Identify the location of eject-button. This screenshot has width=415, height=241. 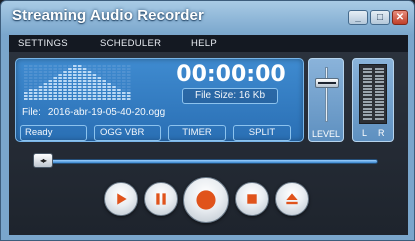
(292, 199).